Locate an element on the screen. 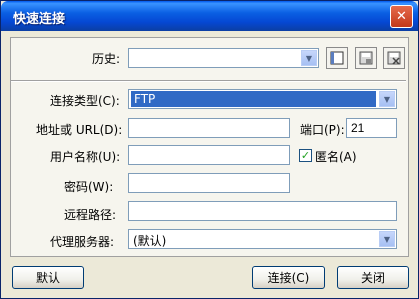 Image resolution: width=419 pixels, height=299 pixels. default-button: 默认 is located at coordinates (48, 277).